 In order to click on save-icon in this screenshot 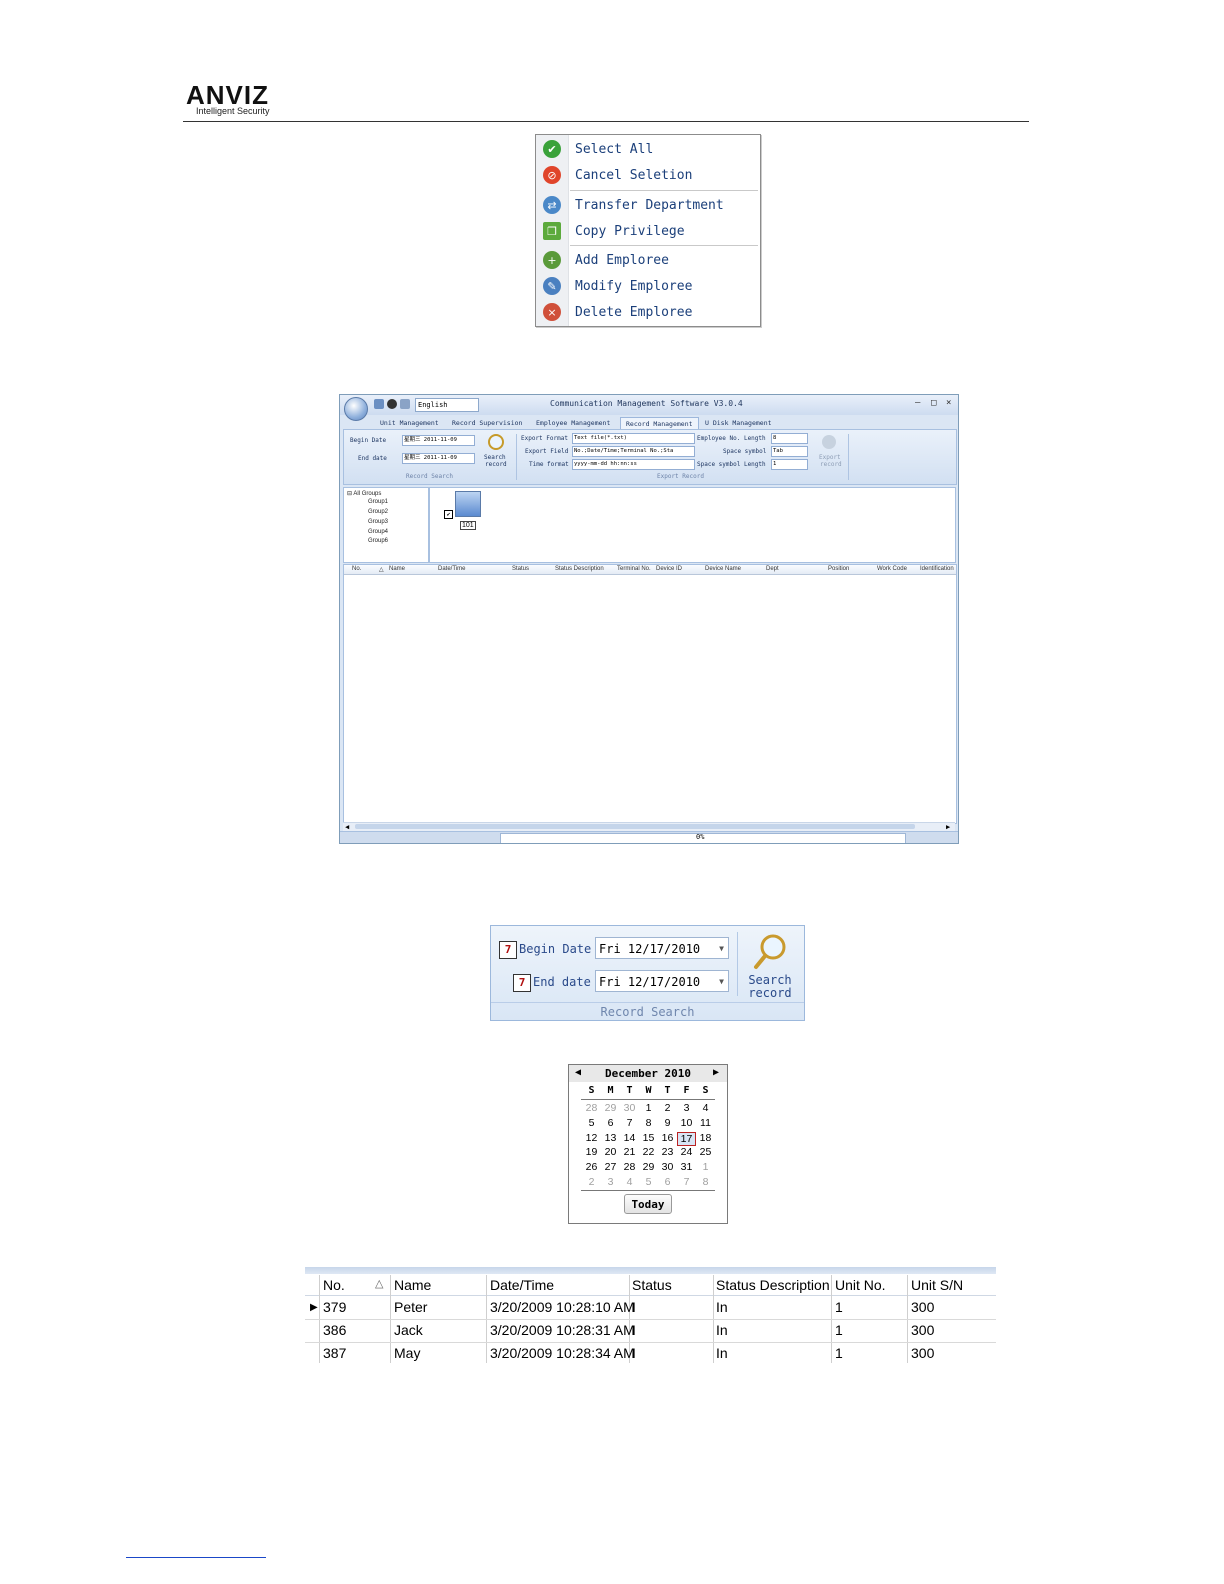, I will do `click(379, 404)`.